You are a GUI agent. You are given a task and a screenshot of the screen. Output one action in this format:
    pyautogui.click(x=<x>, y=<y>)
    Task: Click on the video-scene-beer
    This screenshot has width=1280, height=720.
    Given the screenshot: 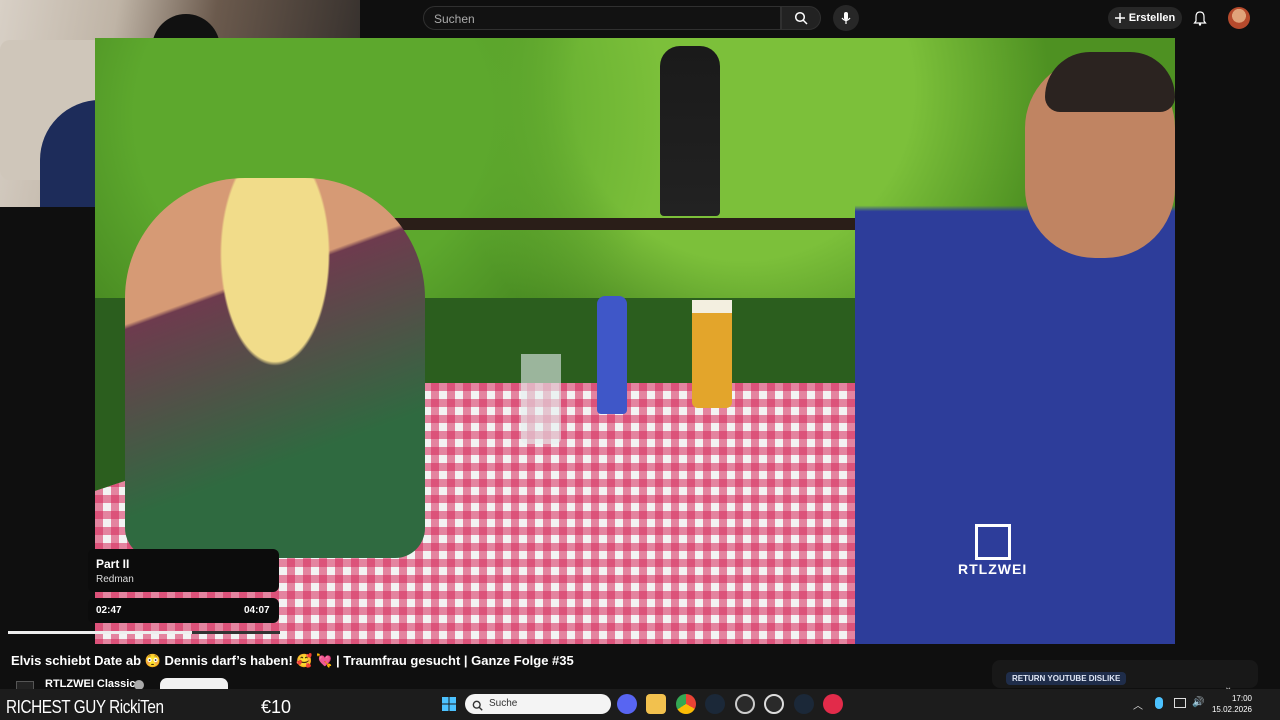 What is the action you would take?
    pyautogui.click(x=712, y=354)
    